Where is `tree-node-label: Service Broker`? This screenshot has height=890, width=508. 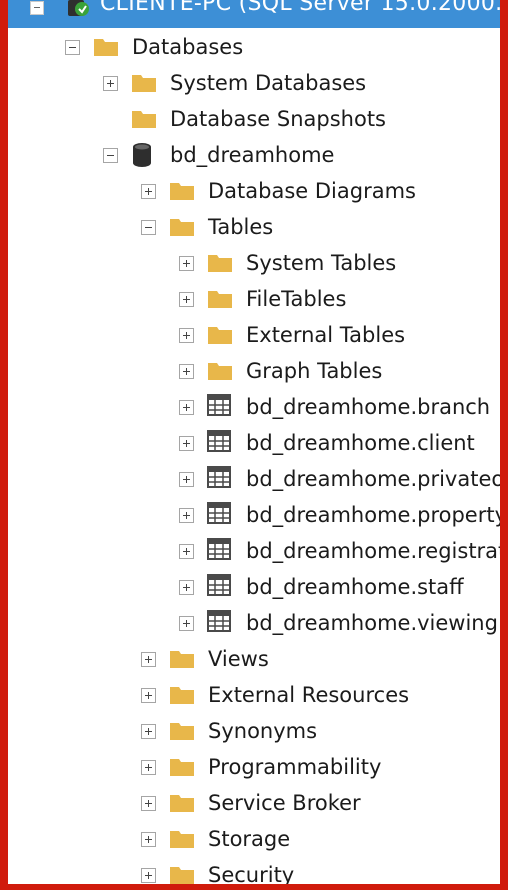 tree-node-label: Service Broker is located at coordinates (284, 803).